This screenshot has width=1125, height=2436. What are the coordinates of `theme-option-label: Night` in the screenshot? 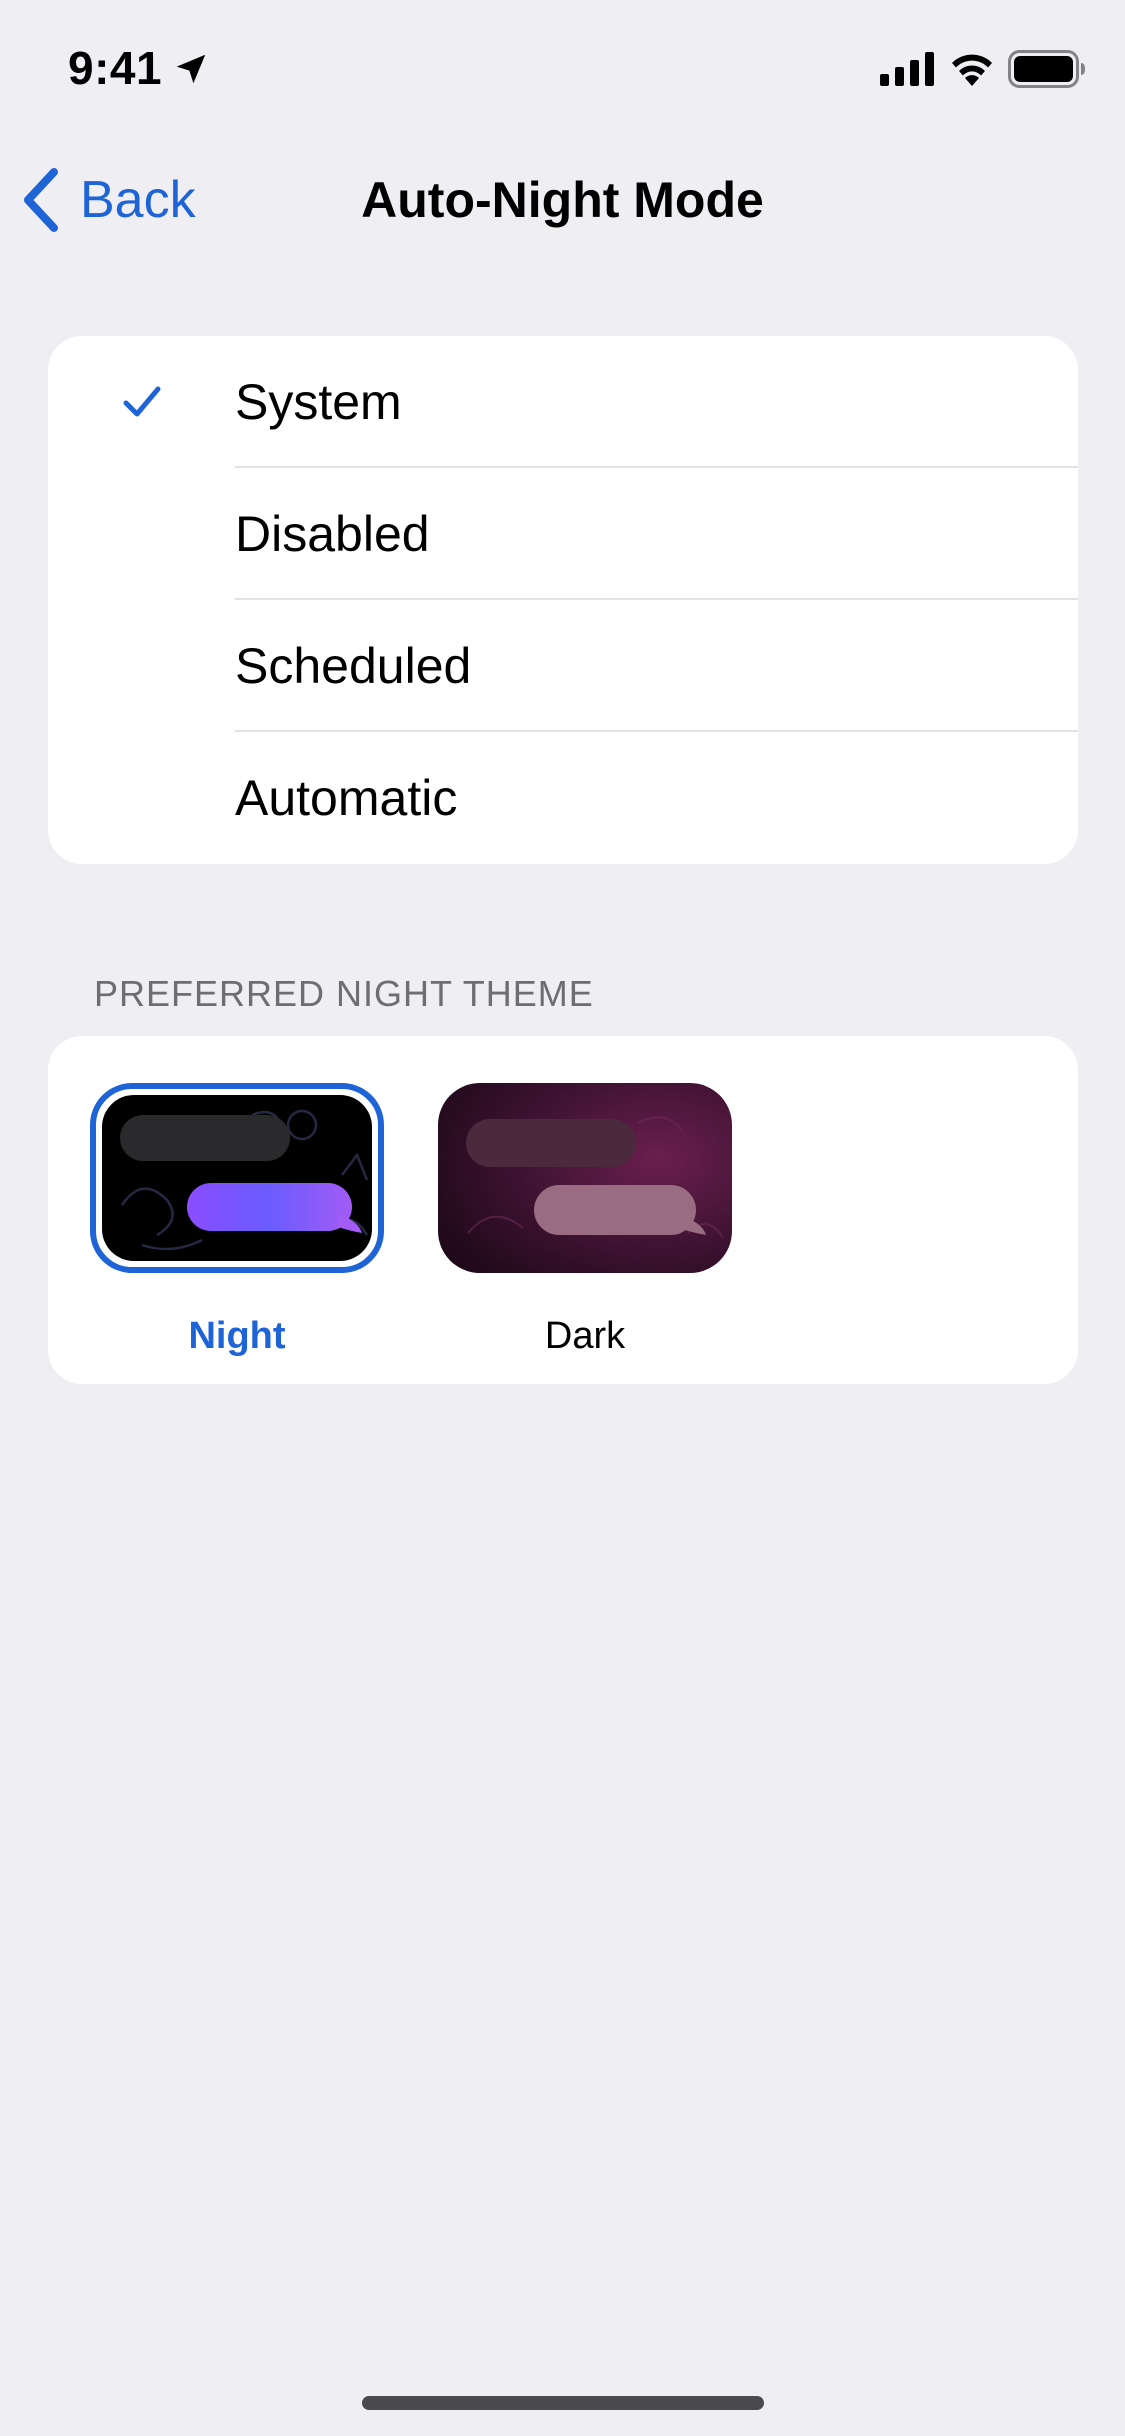 It's located at (237, 1336).